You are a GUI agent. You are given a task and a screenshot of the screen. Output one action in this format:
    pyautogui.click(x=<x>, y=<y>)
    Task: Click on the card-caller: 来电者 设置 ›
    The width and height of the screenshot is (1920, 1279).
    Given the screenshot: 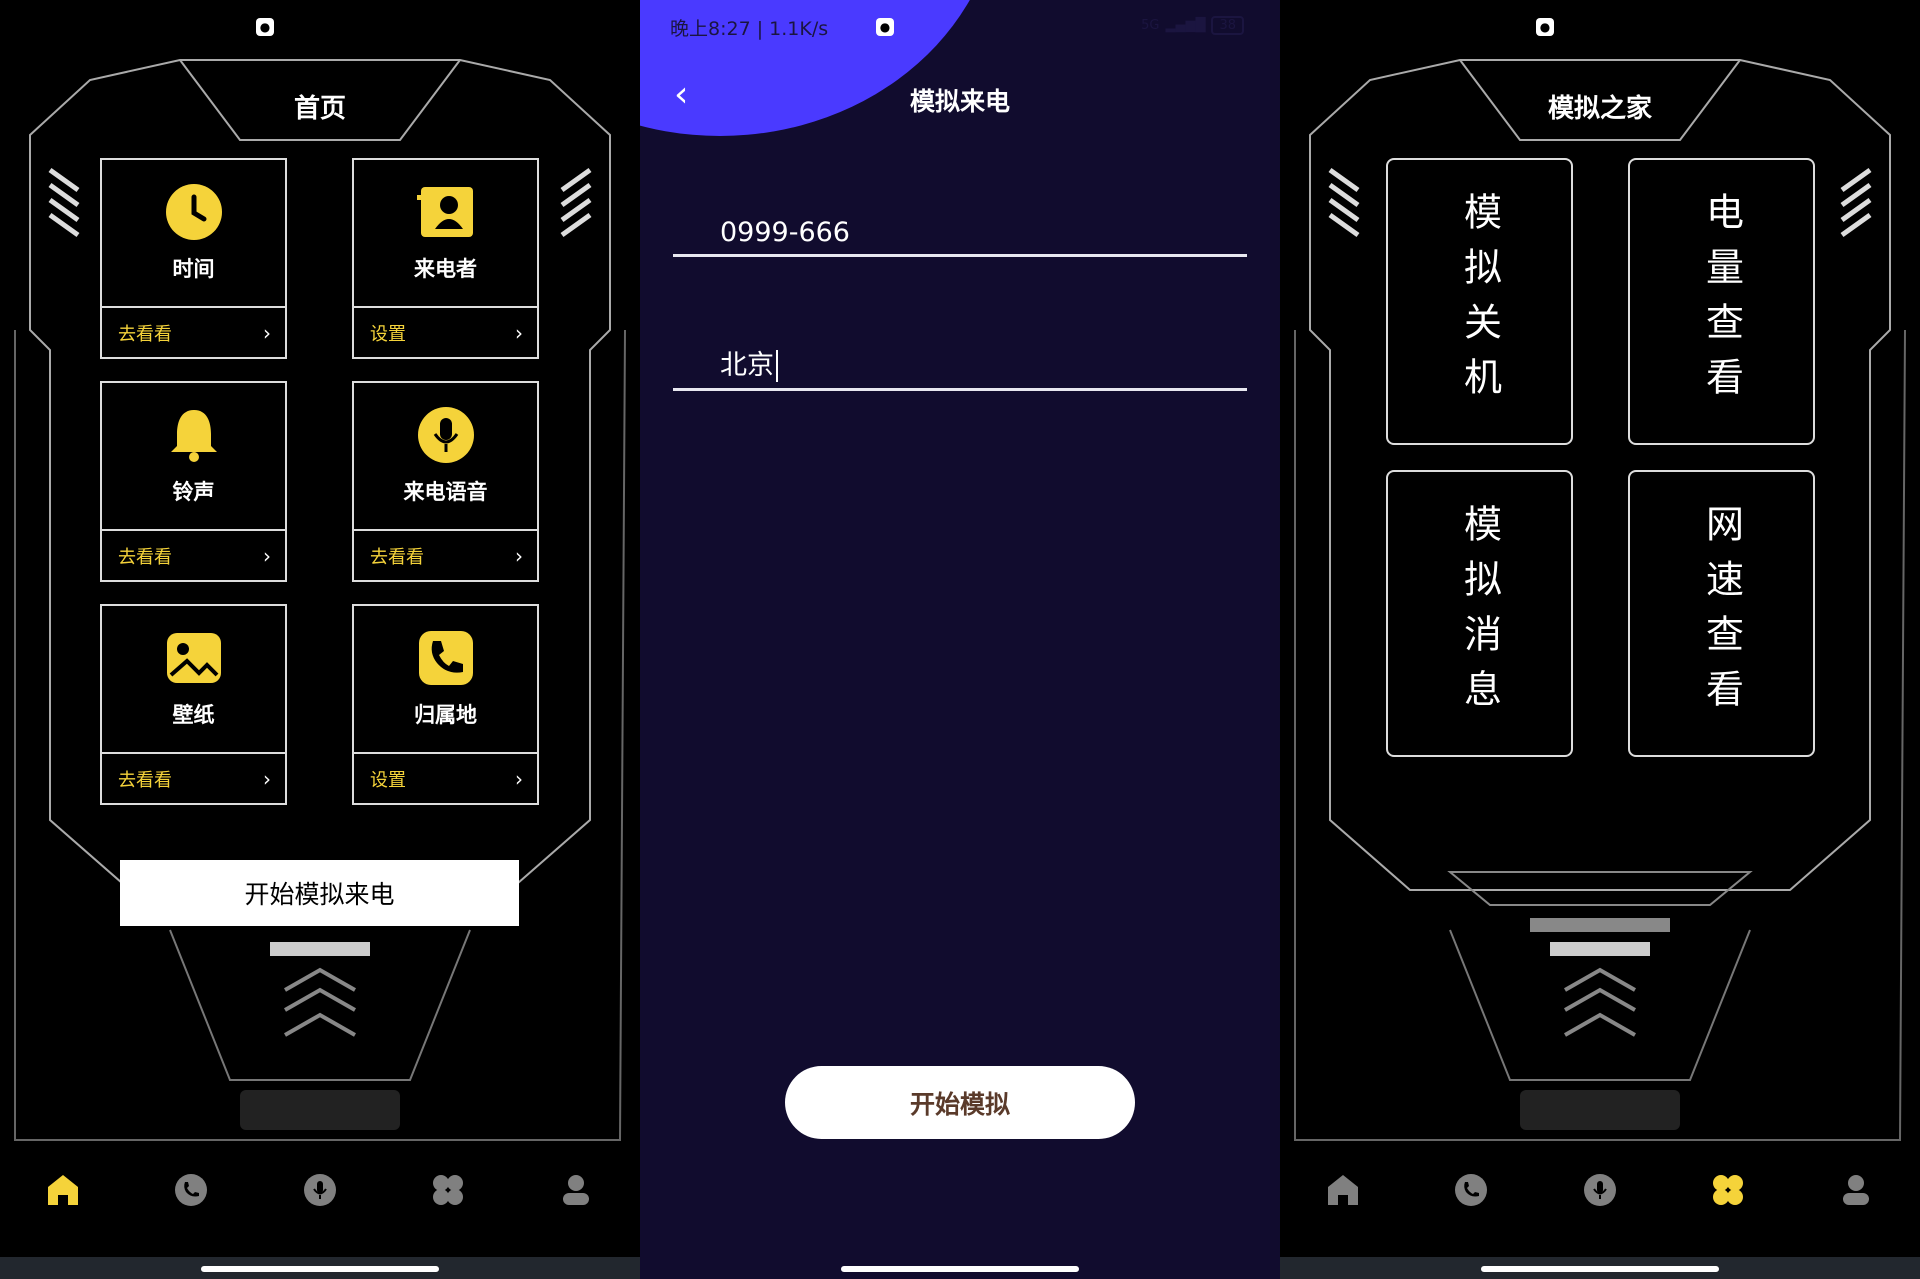 What is the action you would take?
    pyautogui.click(x=445, y=258)
    